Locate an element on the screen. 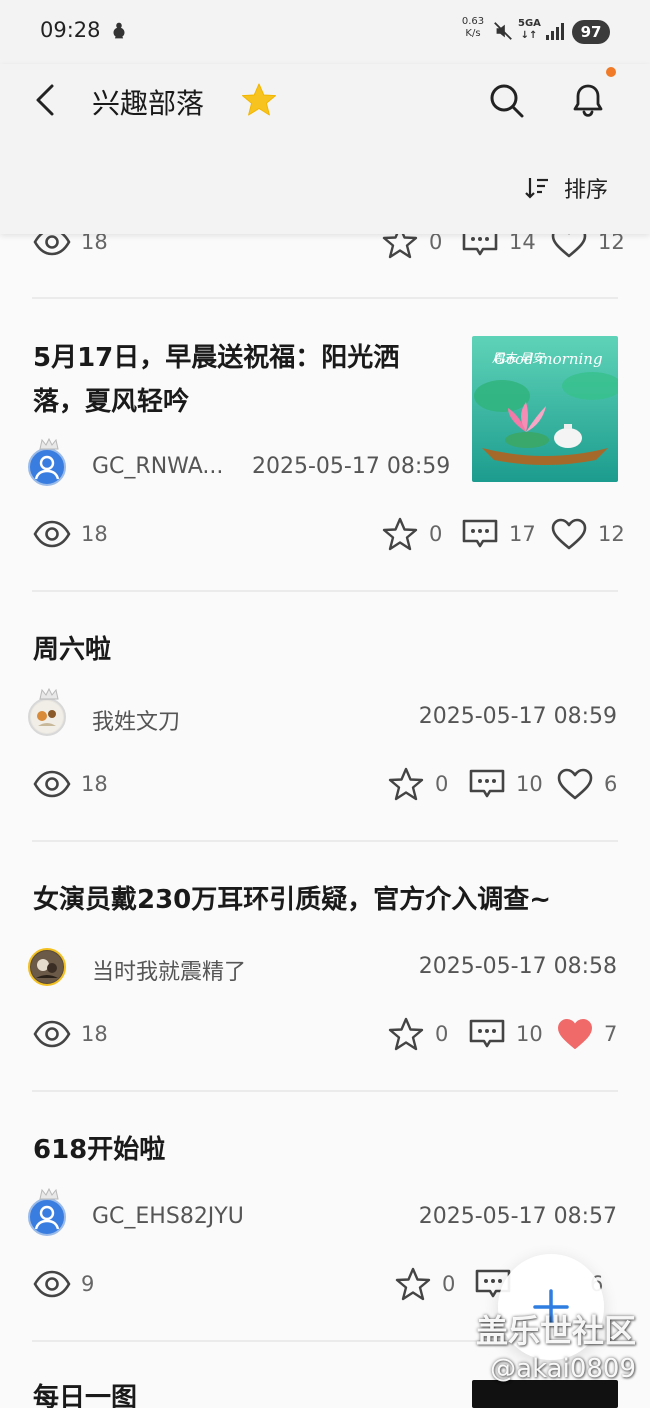  mute-icon is located at coordinates (503, 31).